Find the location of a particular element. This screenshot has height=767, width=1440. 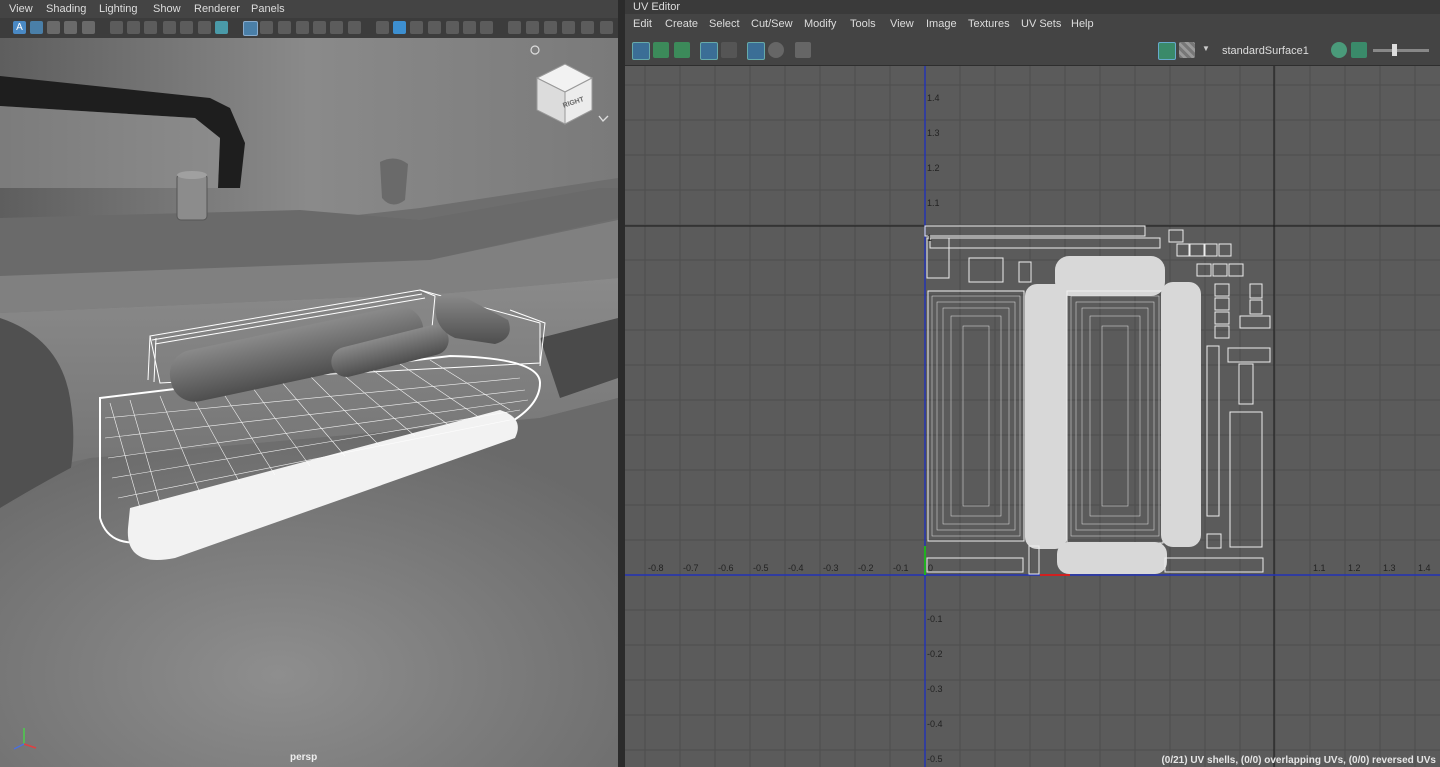

select-camera-icon: A is located at coordinates (19, 27).